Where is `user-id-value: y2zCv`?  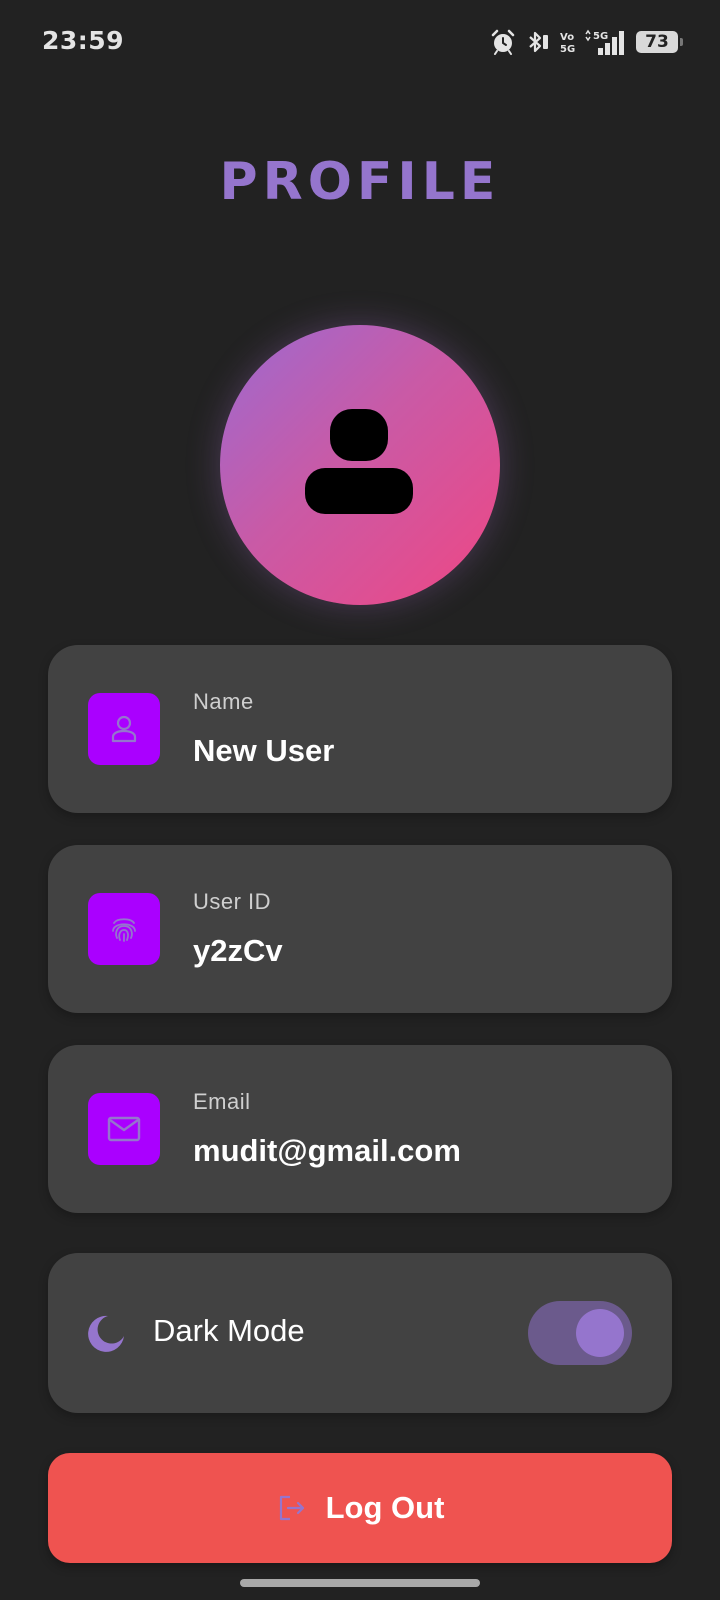
user-id-value: y2zCv is located at coordinates (238, 950).